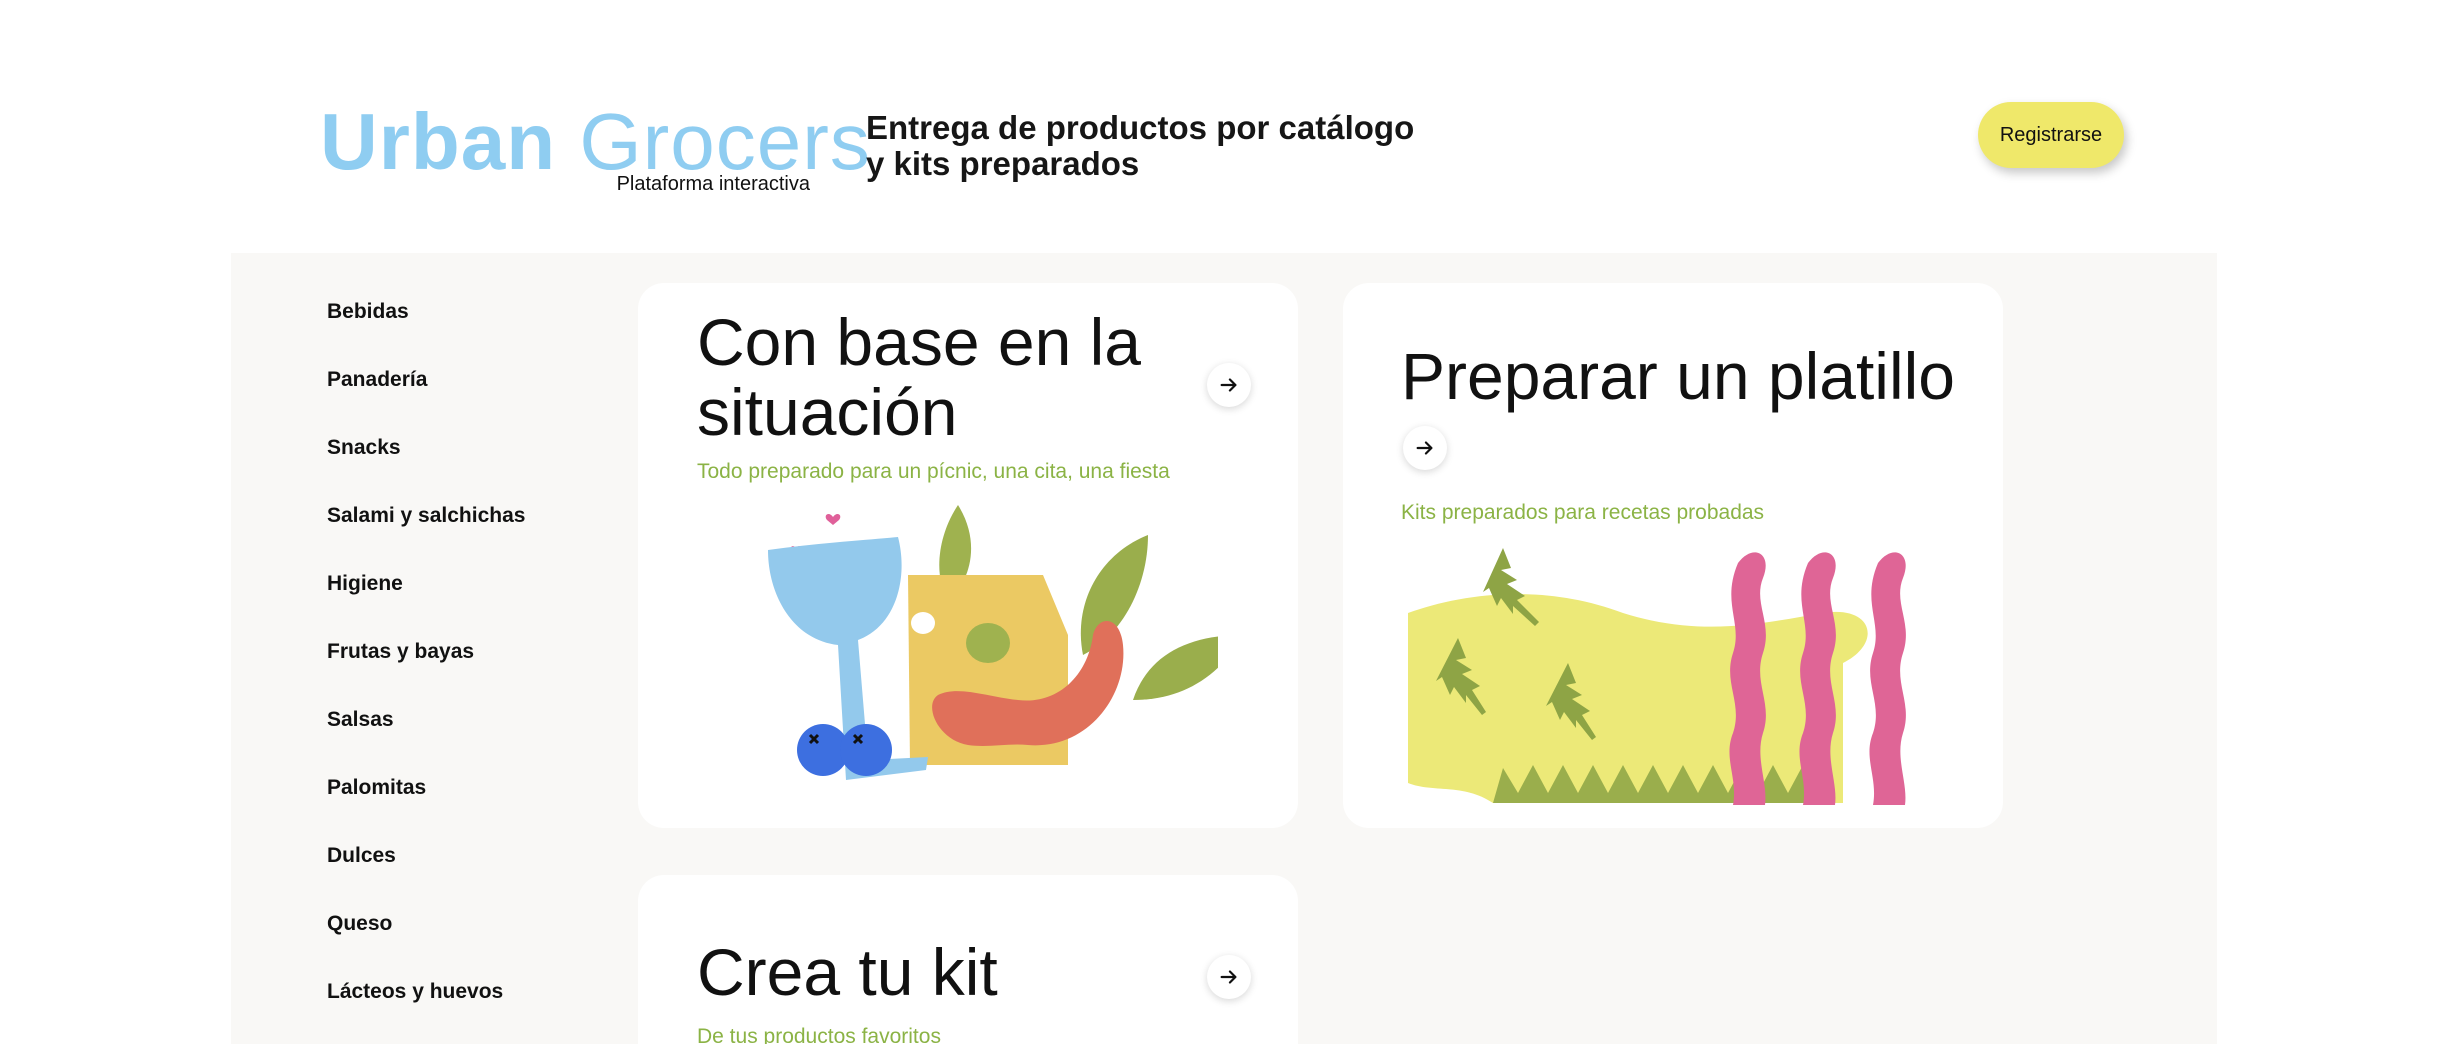  Describe the element at coordinates (2051, 135) in the screenshot. I see `register-button: Registrarse` at that location.